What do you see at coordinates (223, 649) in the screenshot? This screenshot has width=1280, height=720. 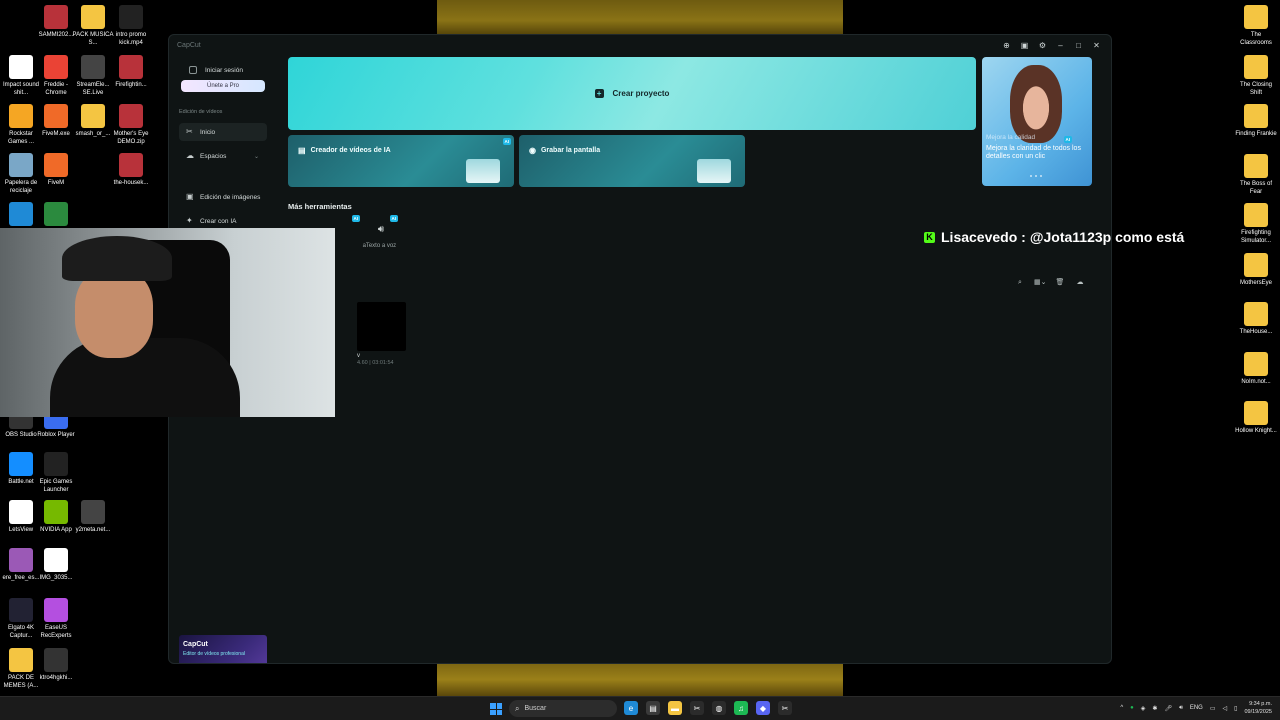 I see `capcut-promo-card: CapCut Editor de vídeos profesional` at bounding box center [223, 649].